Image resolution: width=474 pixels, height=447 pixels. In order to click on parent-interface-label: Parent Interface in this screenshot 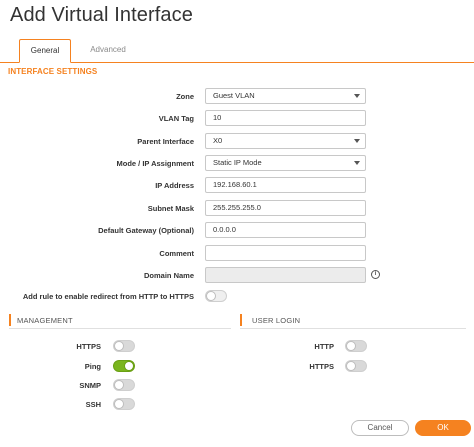, I will do `click(165, 141)`.